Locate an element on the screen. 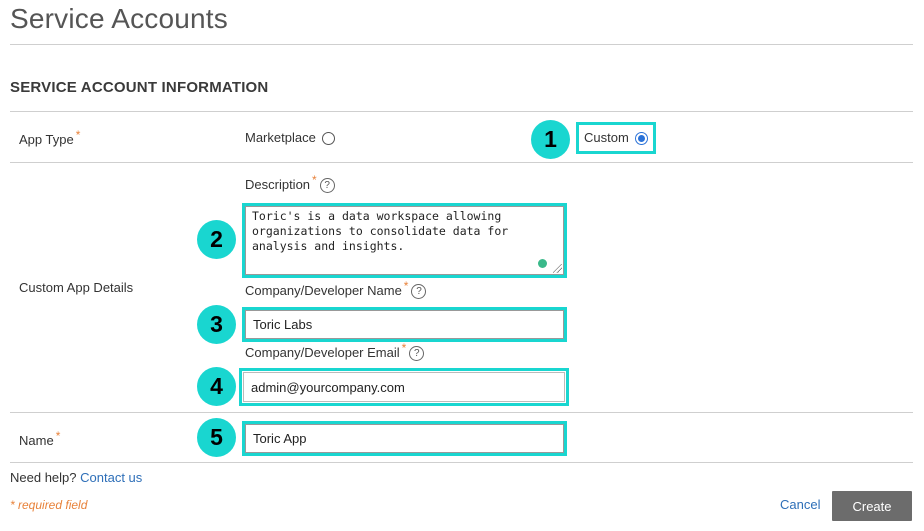  app-type-label: App Type * is located at coordinates (49, 137).